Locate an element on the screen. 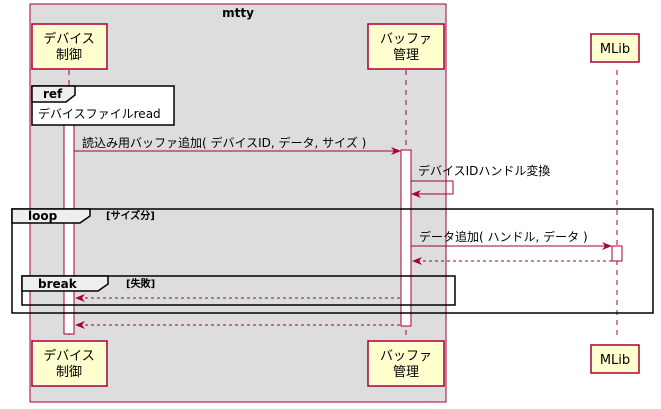 This screenshot has height=409, width=661. break-tag: break is located at coordinates (58, 284).